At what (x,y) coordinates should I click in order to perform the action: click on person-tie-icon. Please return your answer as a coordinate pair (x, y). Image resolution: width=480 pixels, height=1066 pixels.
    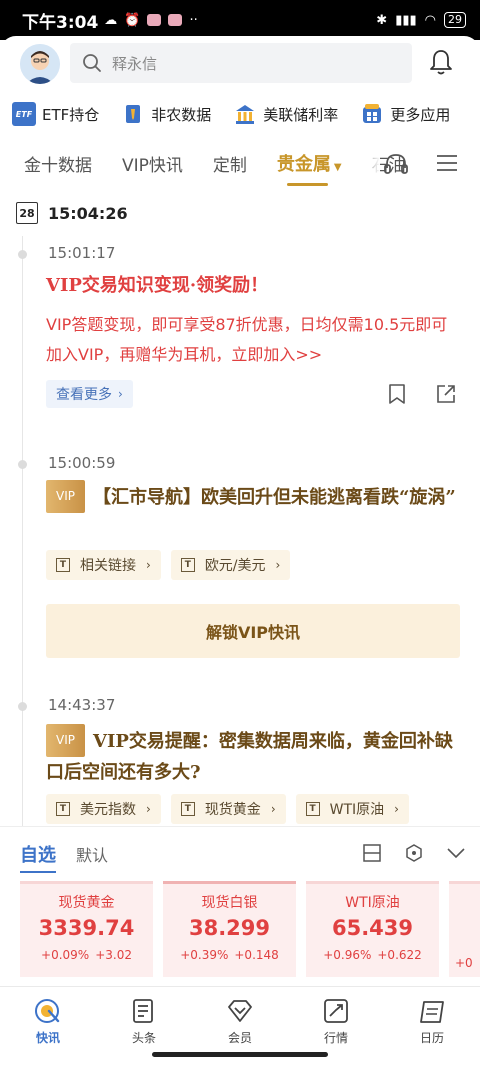
    Looking at the image, I should click on (133, 114).